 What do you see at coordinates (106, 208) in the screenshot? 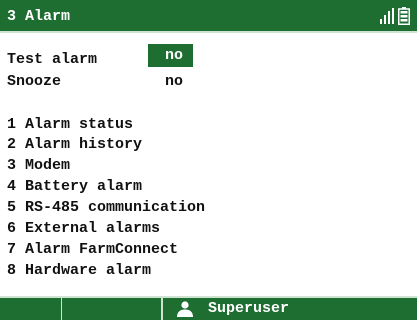
I see `menu-item-rs485-communication: 5 RS-485 communication` at bounding box center [106, 208].